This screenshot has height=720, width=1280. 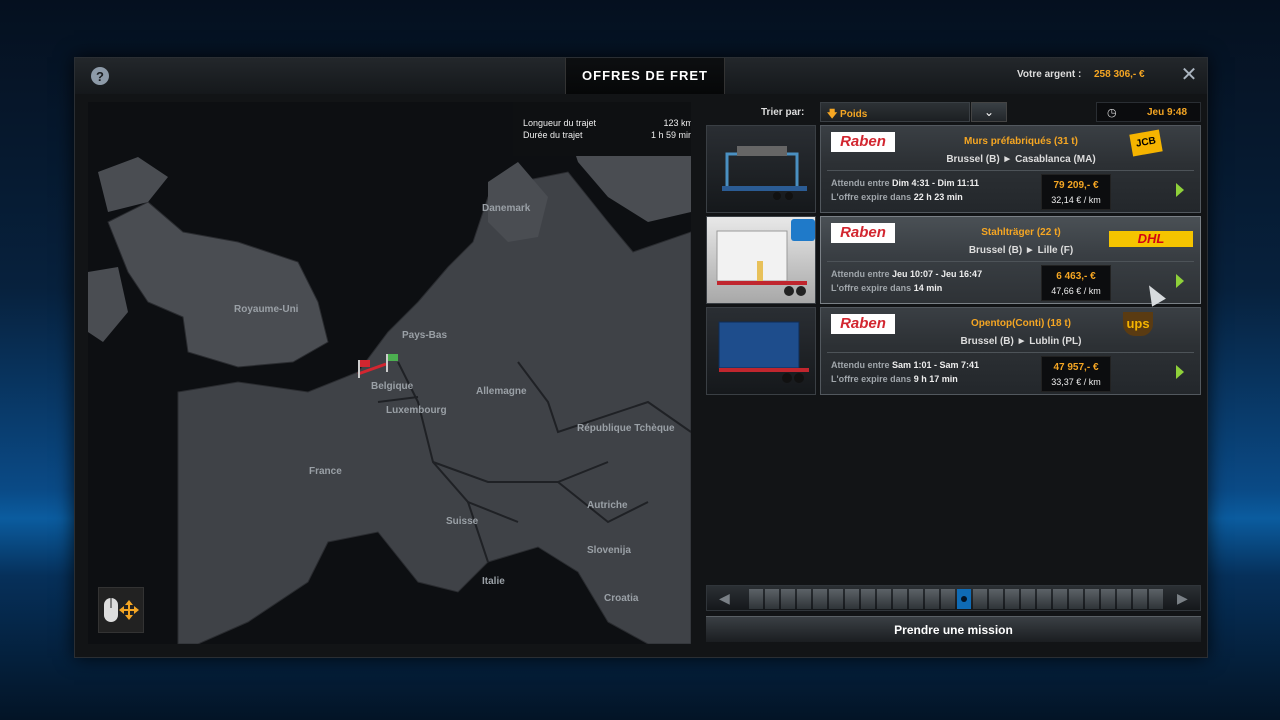 I want to click on close-icon: ✕, so click(x=1189, y=75).